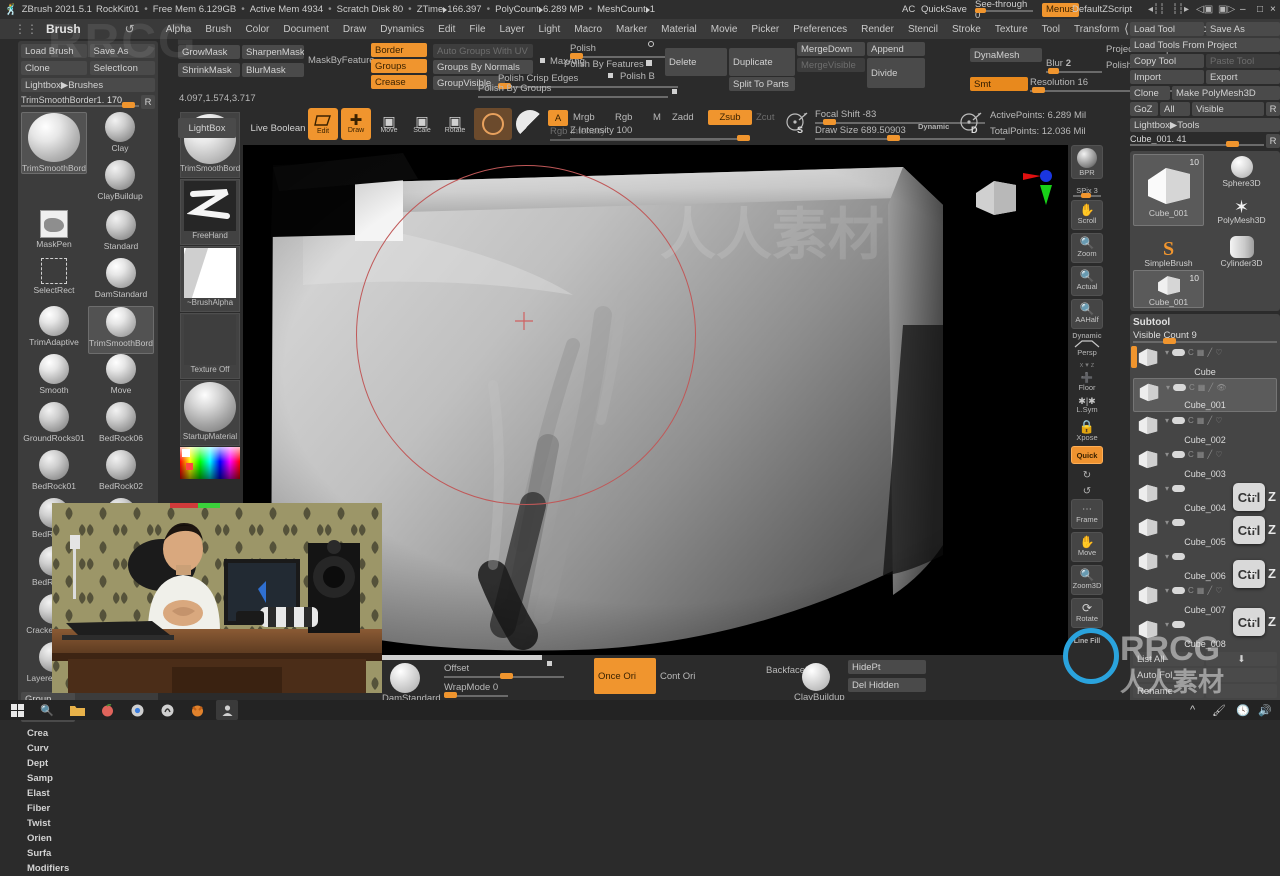 The image size is (1280, 876). Describe the element at coordinates (210, 212) in the screenshot. I see `strip-current-stroke: FreeHand` at that location.